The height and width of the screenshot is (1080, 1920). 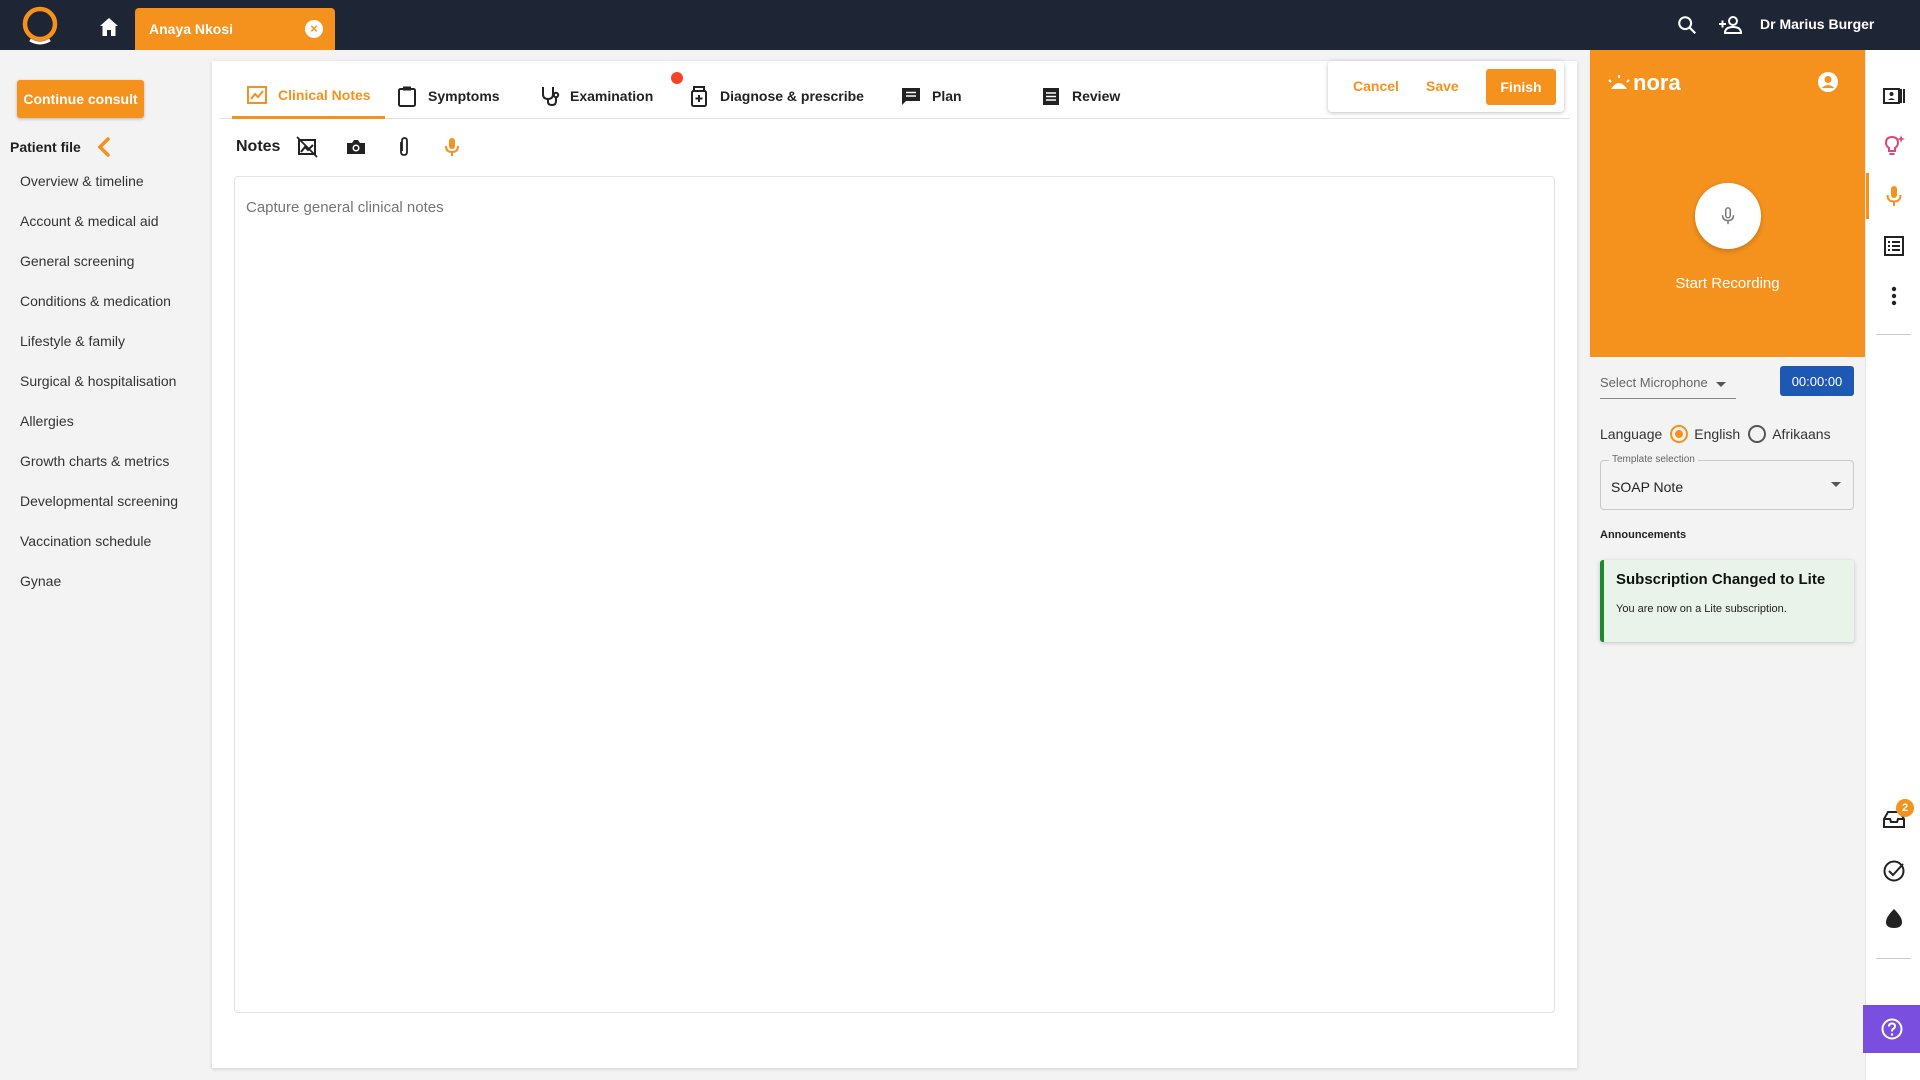 I want to click on nora-header: nora Start Recording, so click(x=1727, y=203).